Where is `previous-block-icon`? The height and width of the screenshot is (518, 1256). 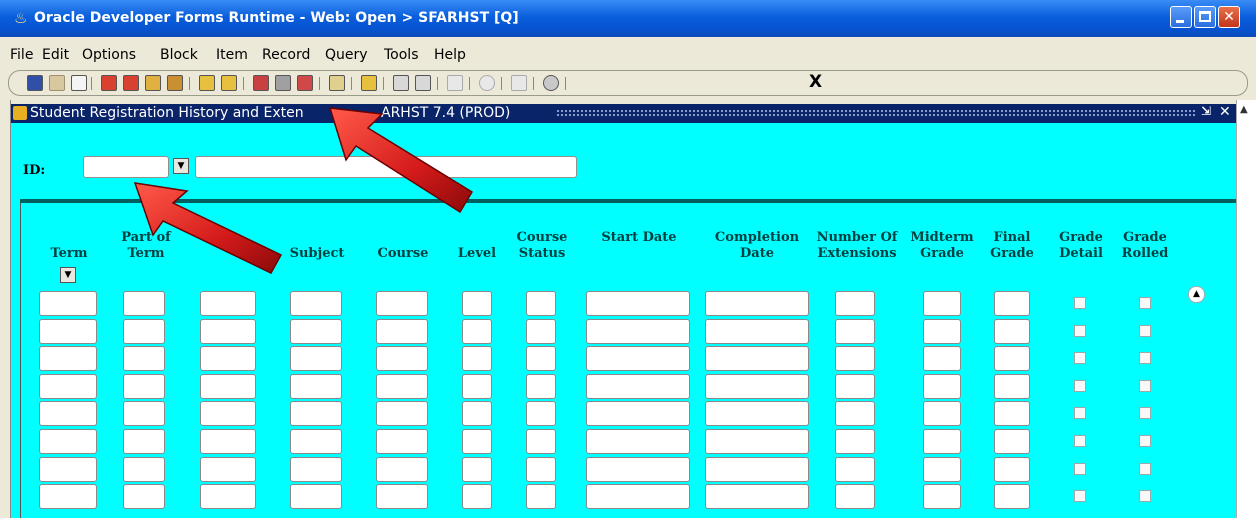
previous-block-icon is located at coordinates (131, 83).